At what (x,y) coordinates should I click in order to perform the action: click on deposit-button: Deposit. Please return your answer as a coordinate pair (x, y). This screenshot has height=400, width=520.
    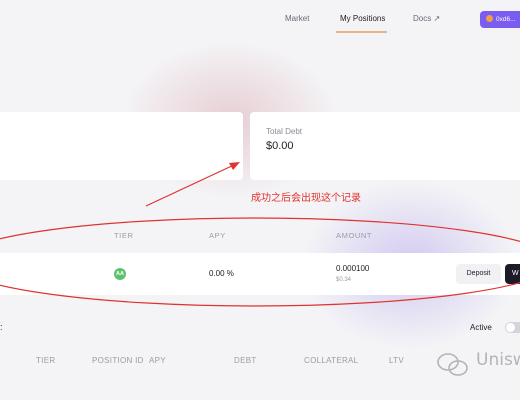
    Looking at the image, I should click on (478, 274).